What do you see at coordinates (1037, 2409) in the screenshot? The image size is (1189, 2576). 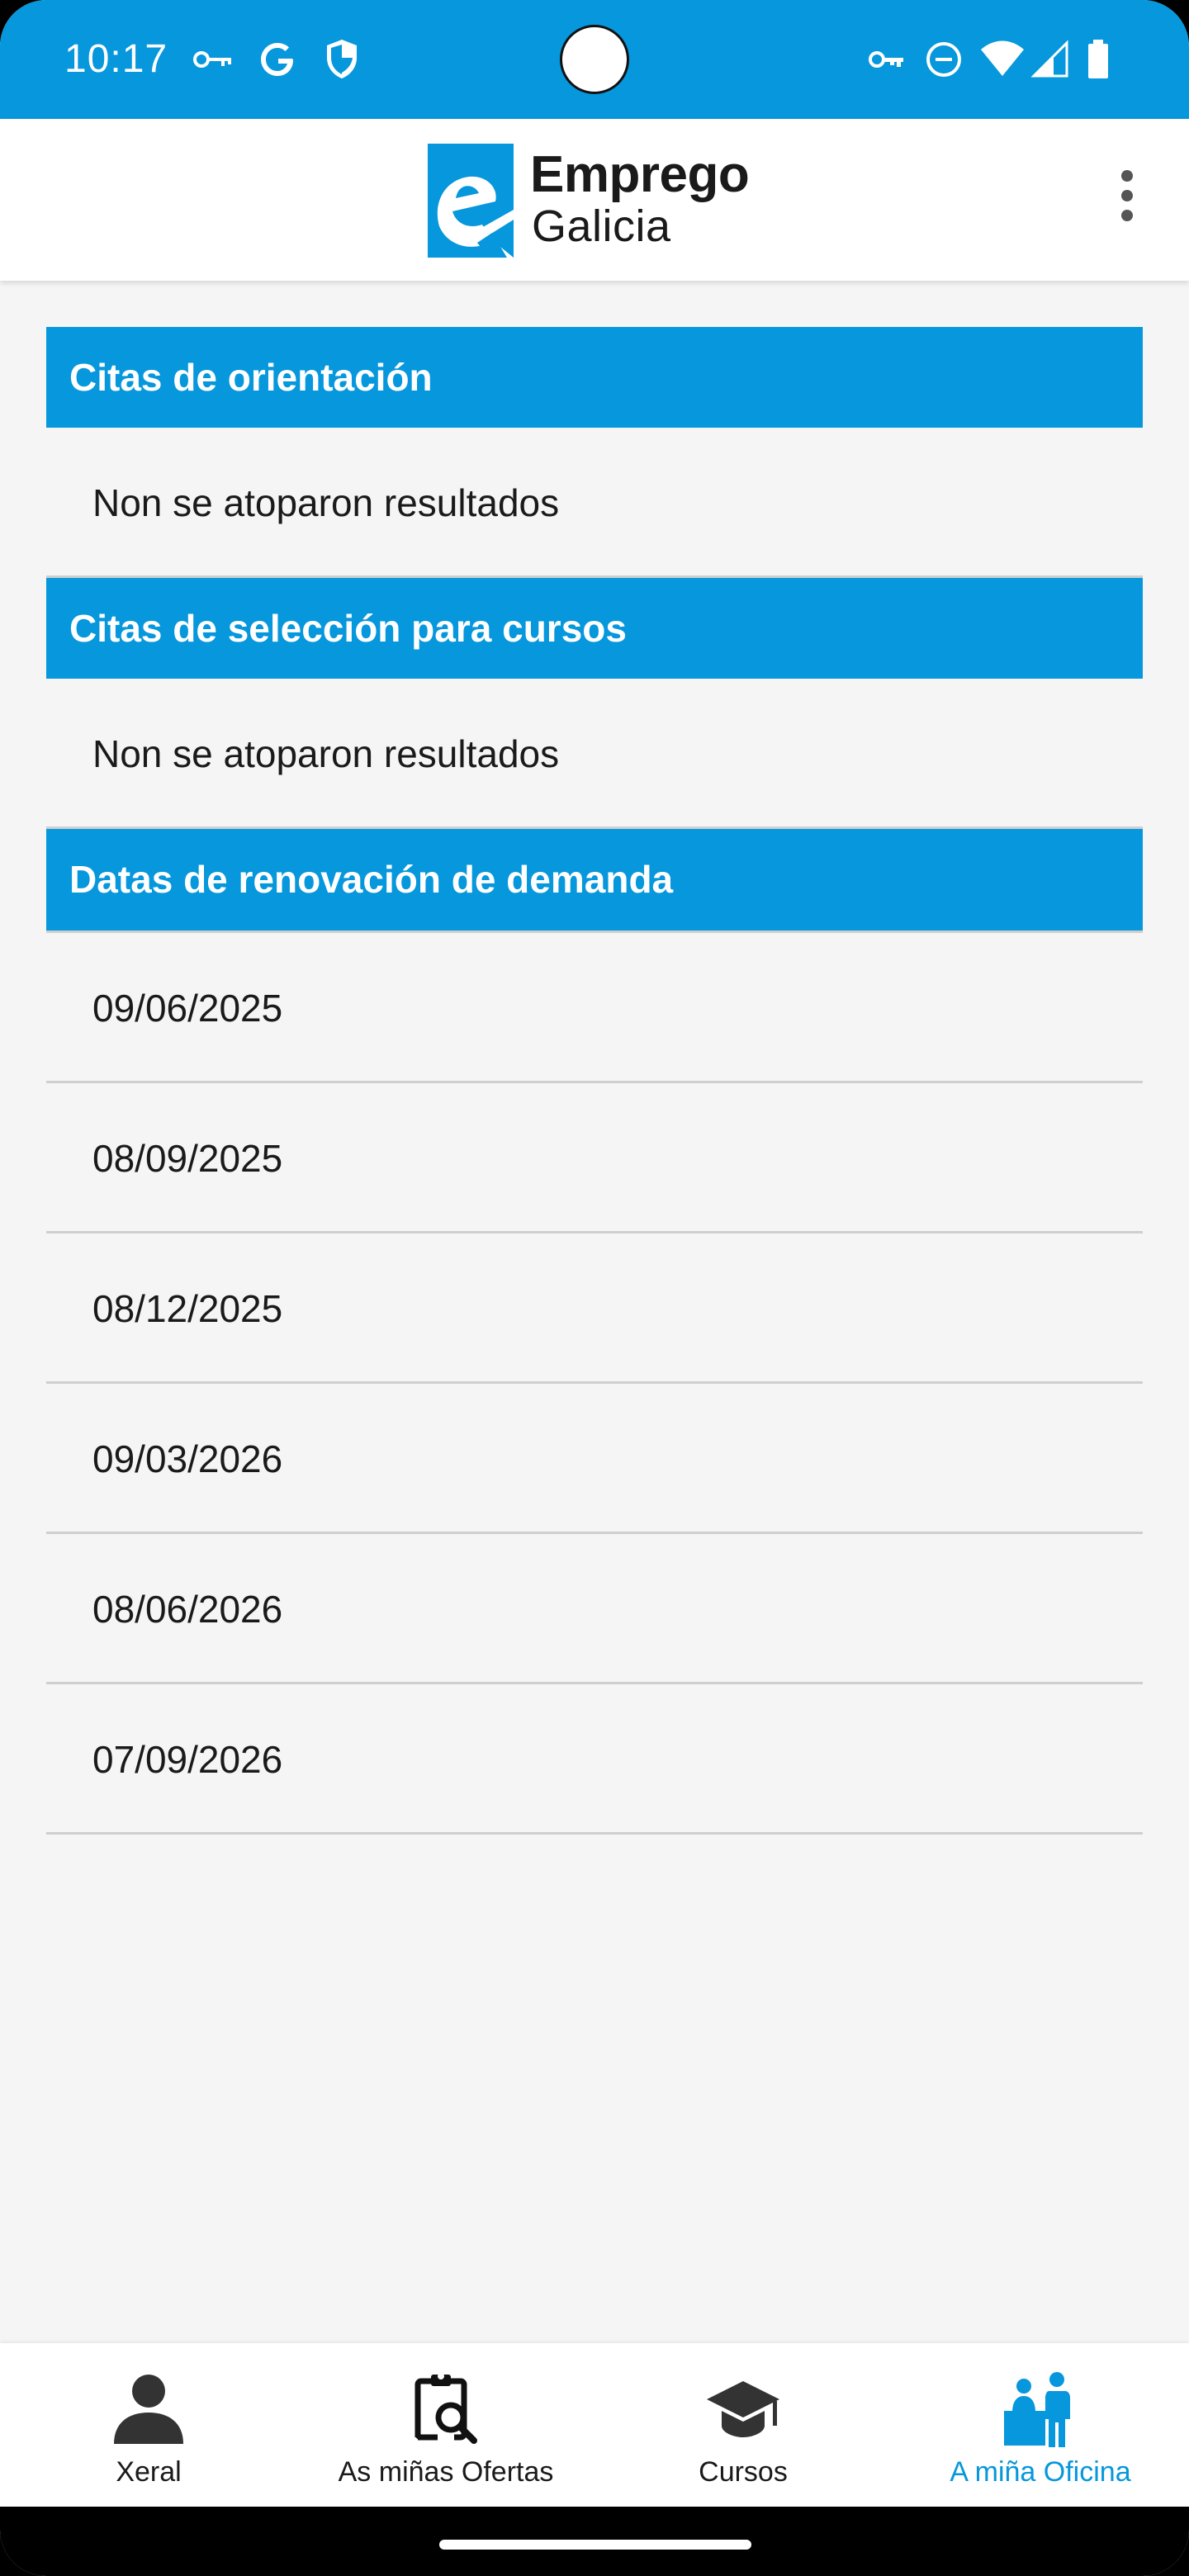 I see `office-people-icon` at bounding box center [1037, 2409].